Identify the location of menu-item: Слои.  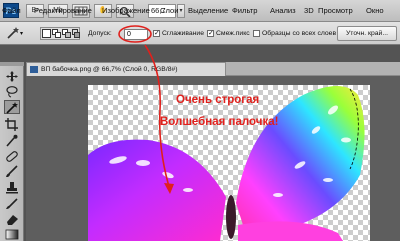
(169, 10).